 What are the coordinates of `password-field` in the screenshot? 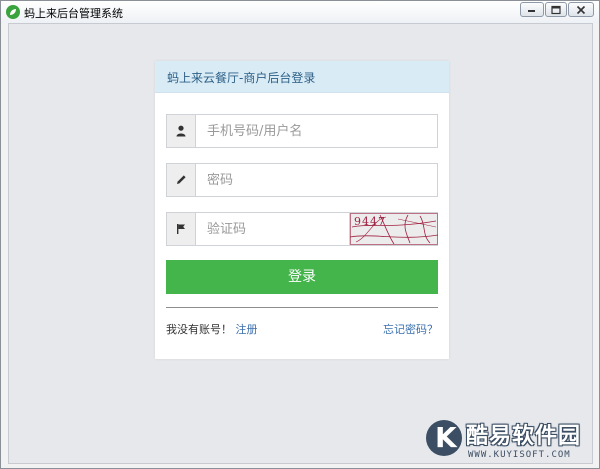 It's located at (302, 180).